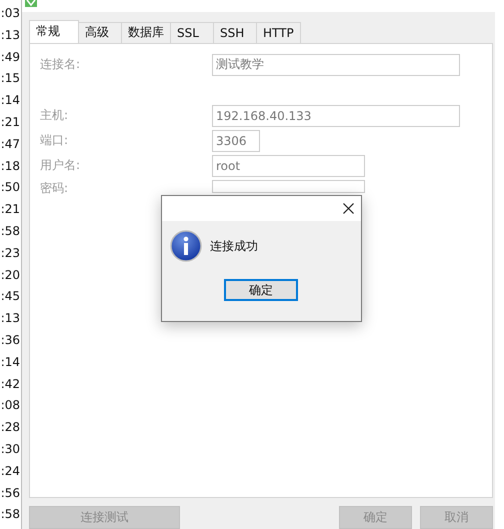  Describe the element at coordinates (10, 427) in the screenshot. I see `time-text: :28` at that location.